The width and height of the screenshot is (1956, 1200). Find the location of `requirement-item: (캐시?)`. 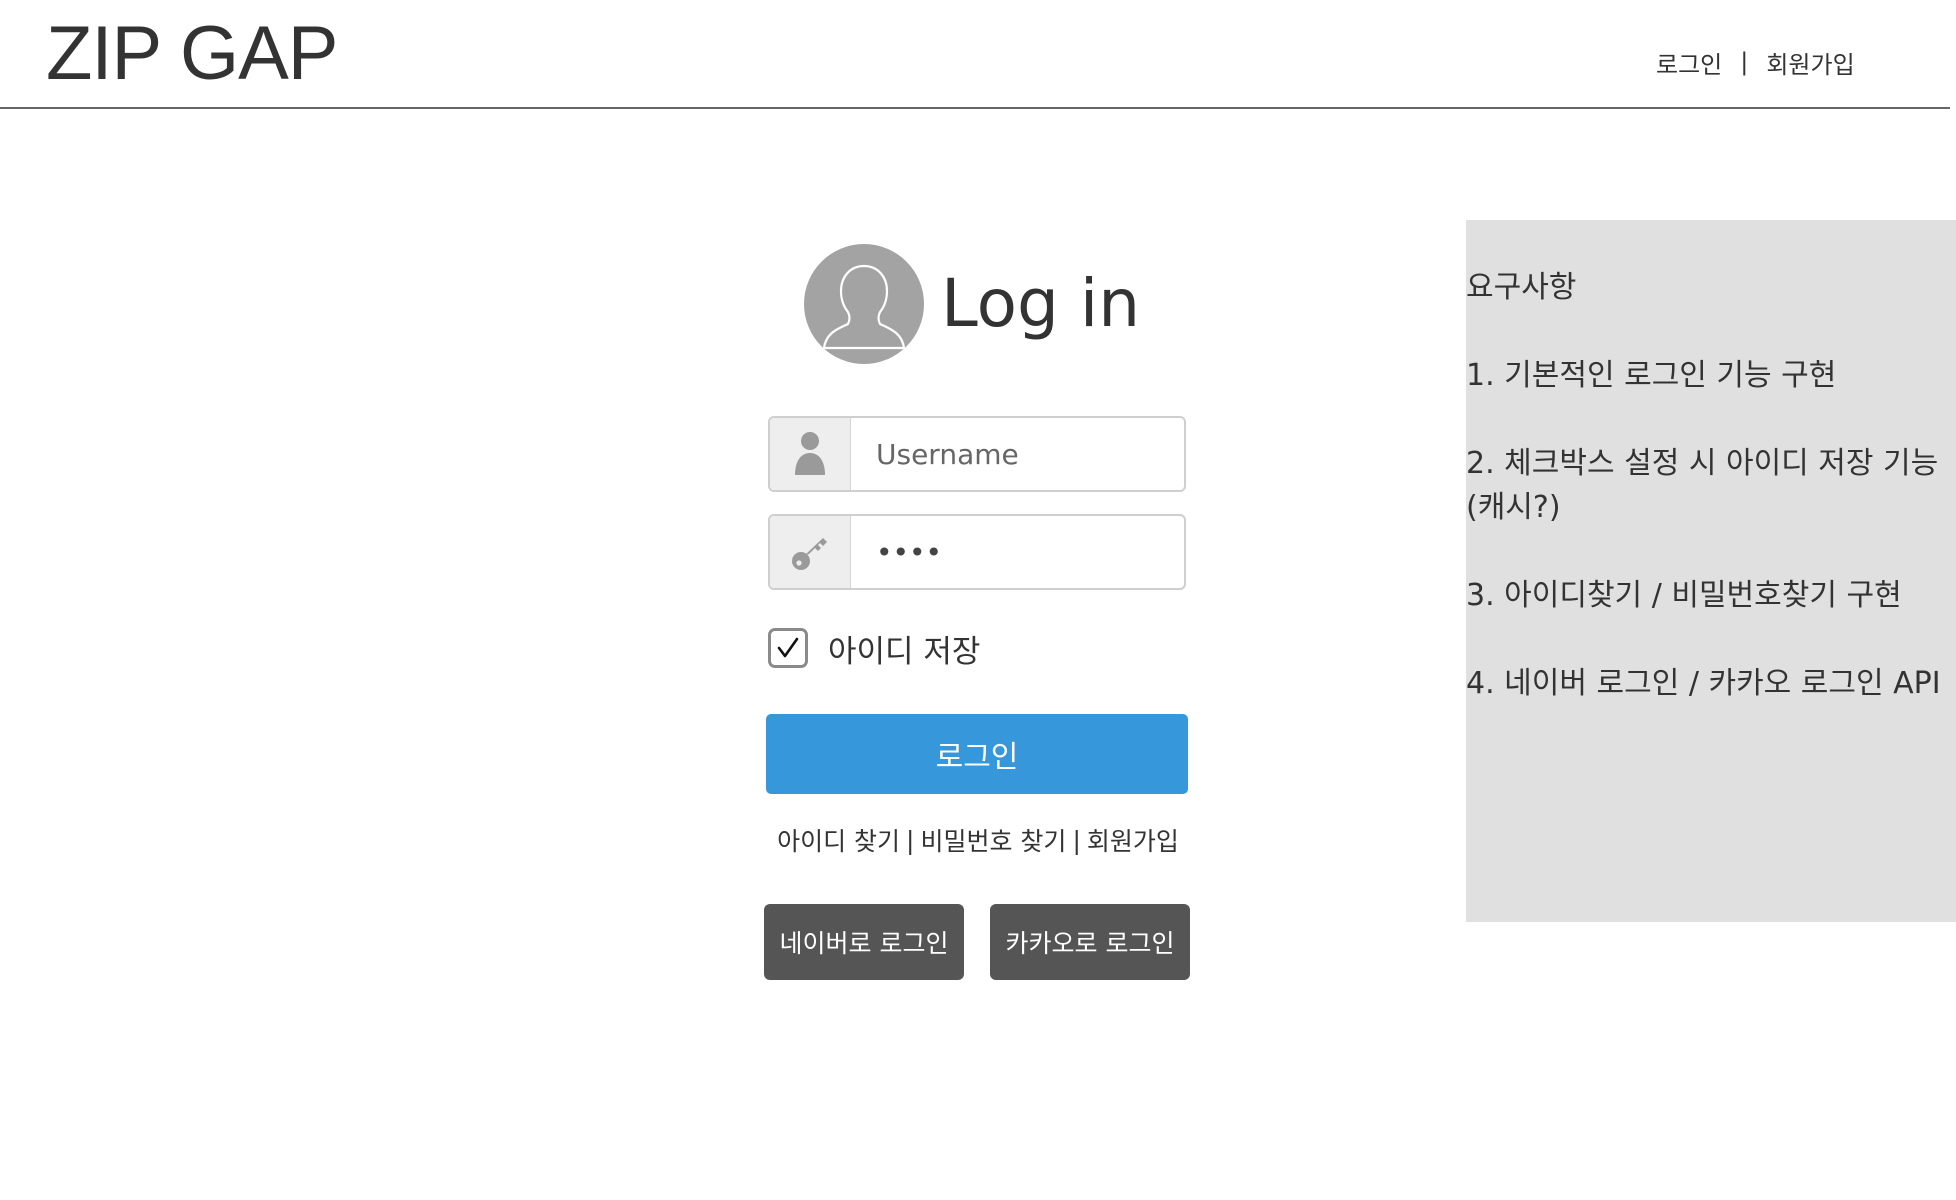

requirement-item: (캐시?) is located at coordinates (1513, 507).